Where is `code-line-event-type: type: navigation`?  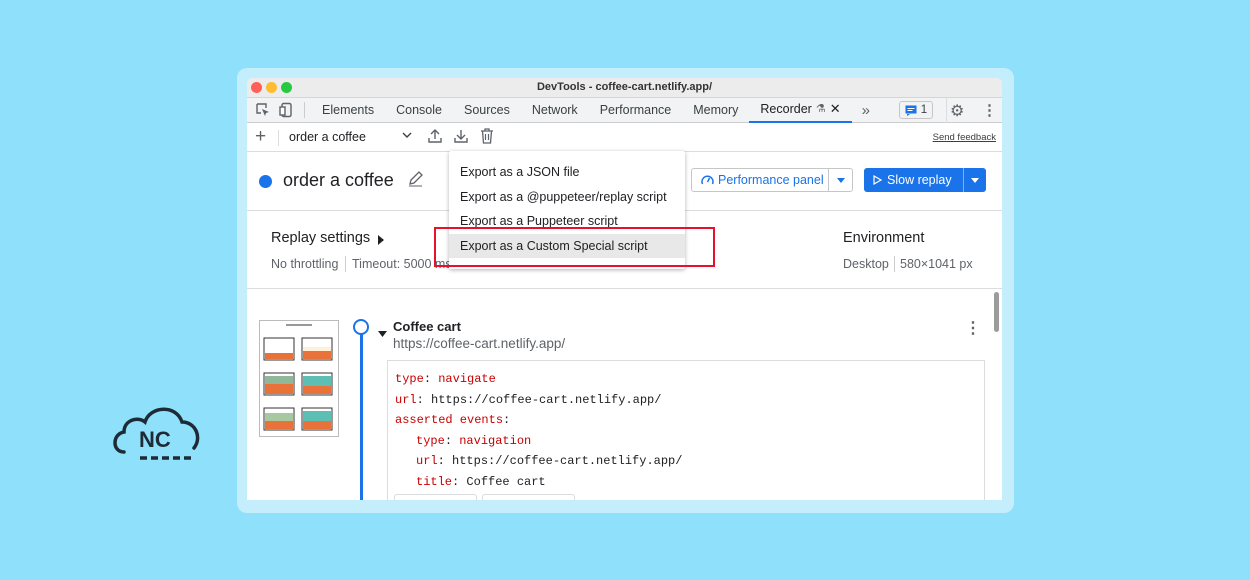
code-line-event-type: type: navigation is located at coordinates (474, 440).